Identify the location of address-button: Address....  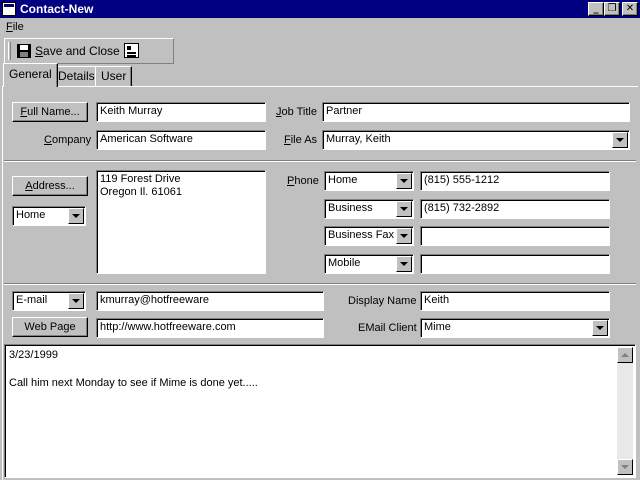
(50, 186).